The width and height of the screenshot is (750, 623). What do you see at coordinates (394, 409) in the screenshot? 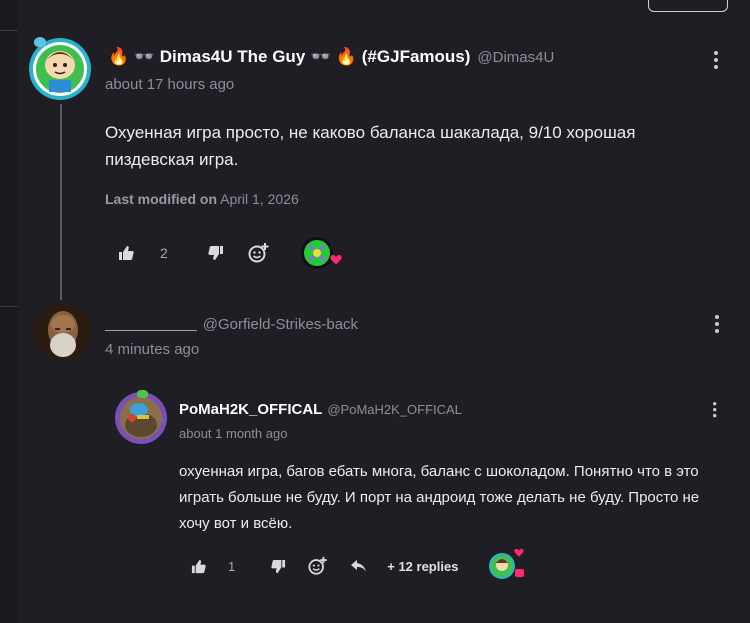
I see `author-handle: @PoMaH2K_OFFICAL` at bounding box center [394, 409].